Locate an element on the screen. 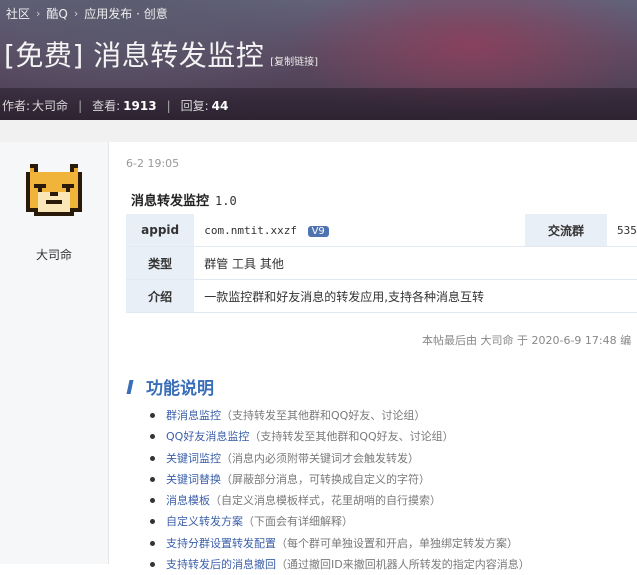 The image size is (637, 575). author-sidebar: 大司命 is located at coordinates (54, 353).